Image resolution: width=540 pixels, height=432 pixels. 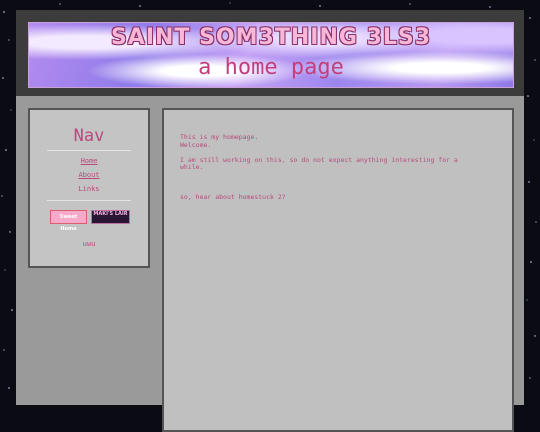 I want to click on badge-row: Sweet Home MAKI'S LAIR, so click(x=89, y=221).